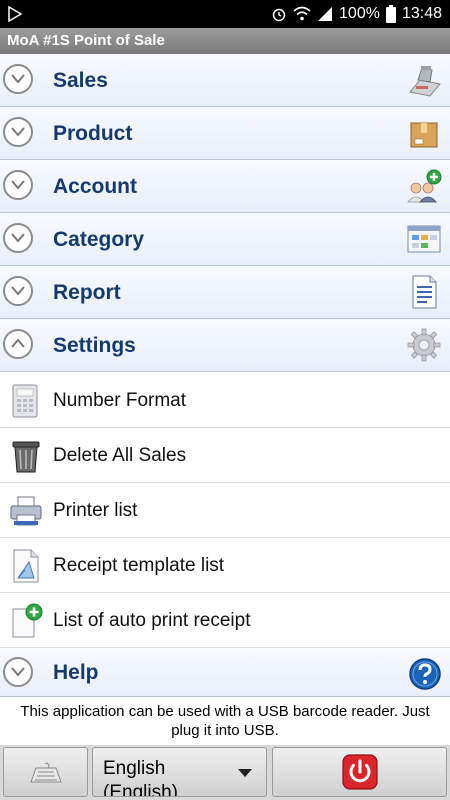  What do you see at coordinates (279, 15) in the screenshot?
I see `alarm-icon` at bounding box center [279, 15].